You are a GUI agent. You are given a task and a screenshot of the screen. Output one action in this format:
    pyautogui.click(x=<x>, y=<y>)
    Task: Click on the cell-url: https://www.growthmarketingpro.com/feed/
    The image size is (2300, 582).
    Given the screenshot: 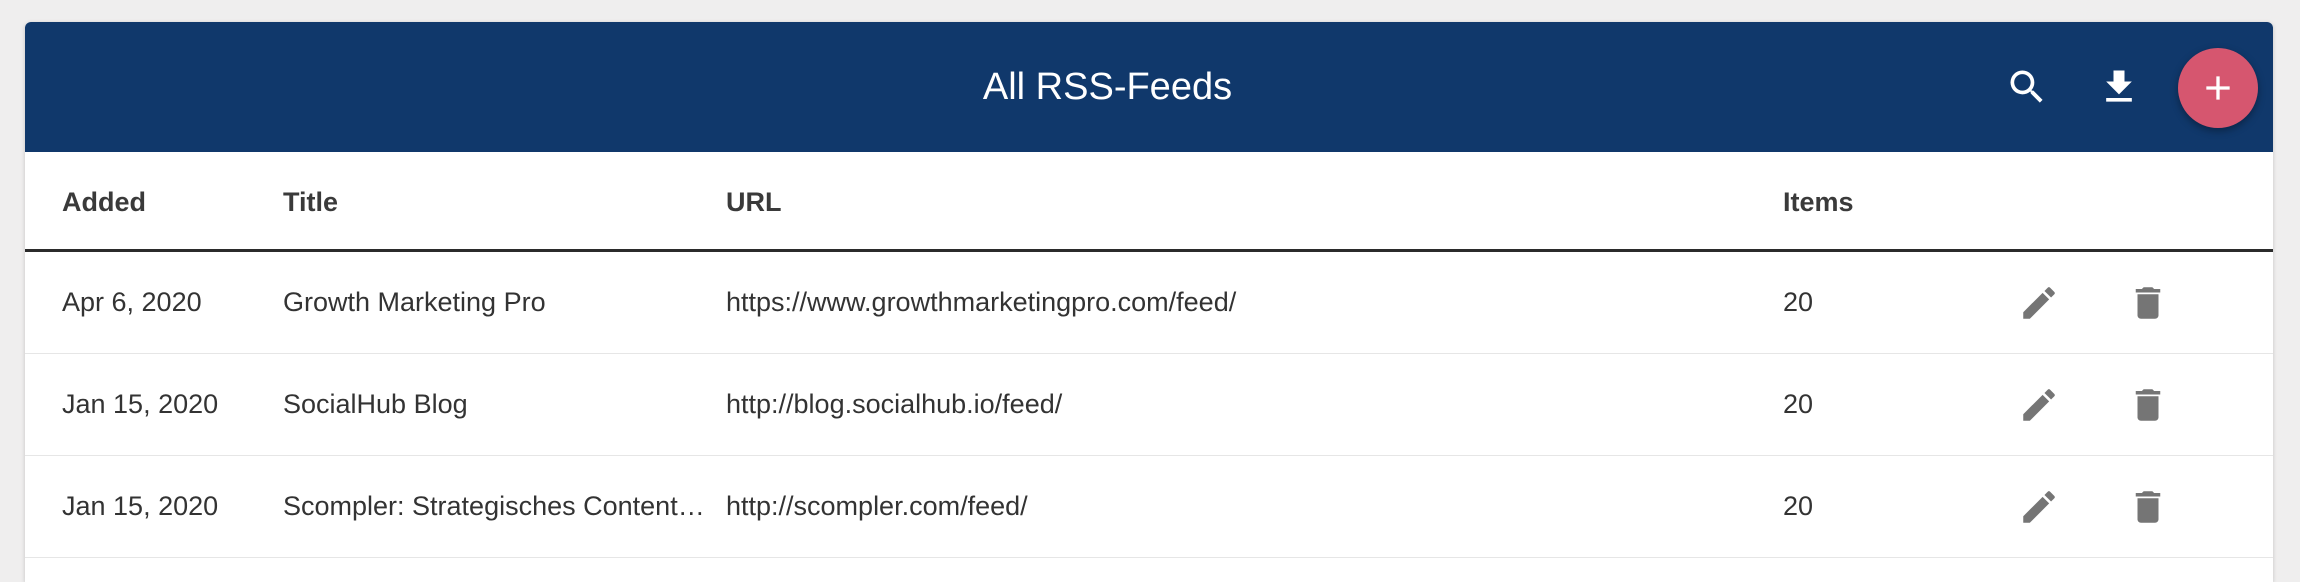 What is the action you would take?
    pyautogui.click(x=981, y=302)
    